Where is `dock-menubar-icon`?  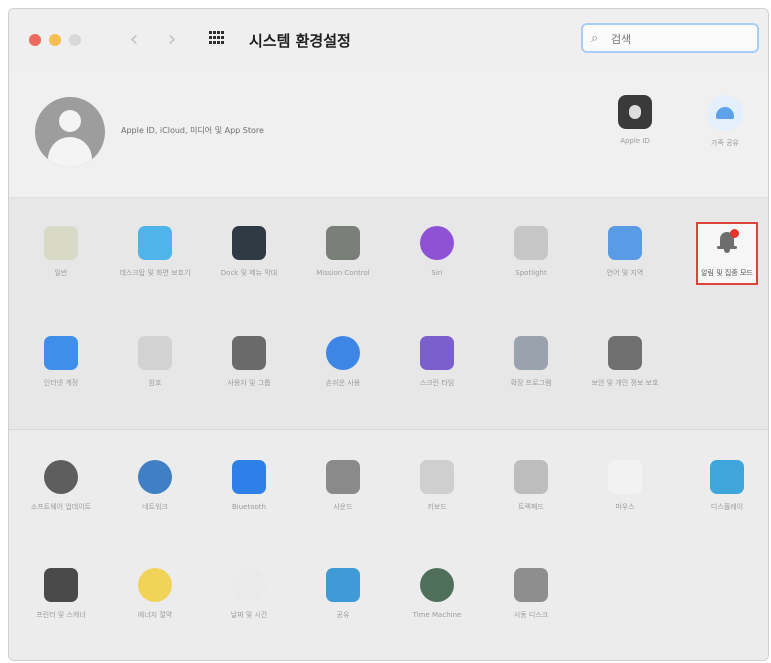 dock-menubar-icon is located at coordinates (249, 243).